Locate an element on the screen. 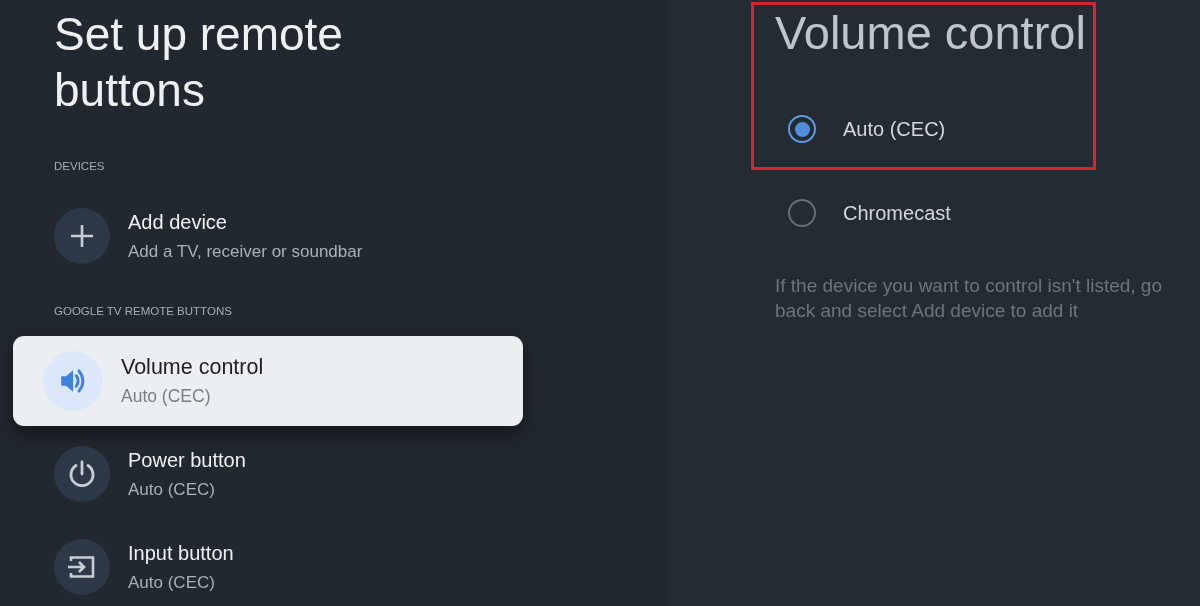  settings-item: Power button Auto (CEC) is located at coordinates (289, 474).